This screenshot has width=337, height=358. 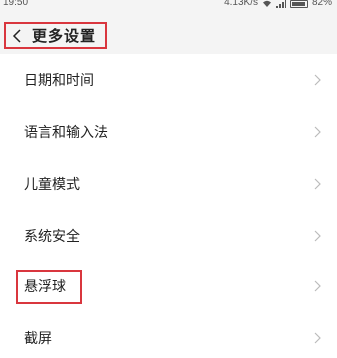 I want to click on battery-percent: 82%, so click(x=321, y=4).